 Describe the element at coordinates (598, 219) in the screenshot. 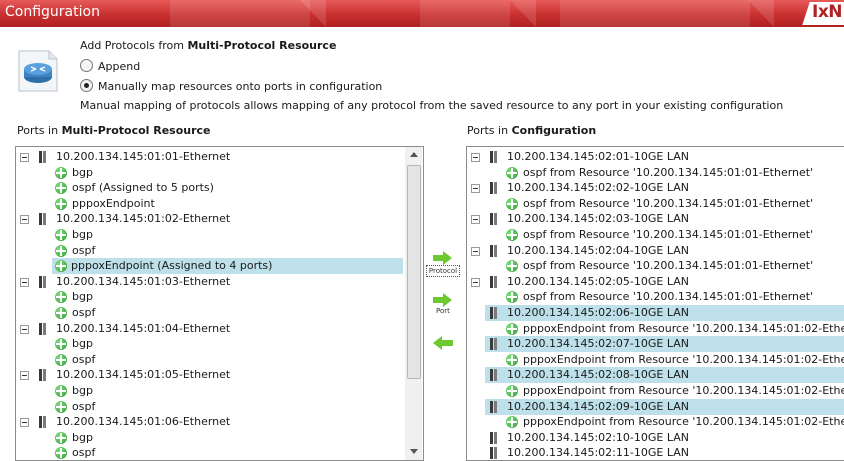

I see `row-label: 10.200.134.145:02:03-10GE LAN` at that location.